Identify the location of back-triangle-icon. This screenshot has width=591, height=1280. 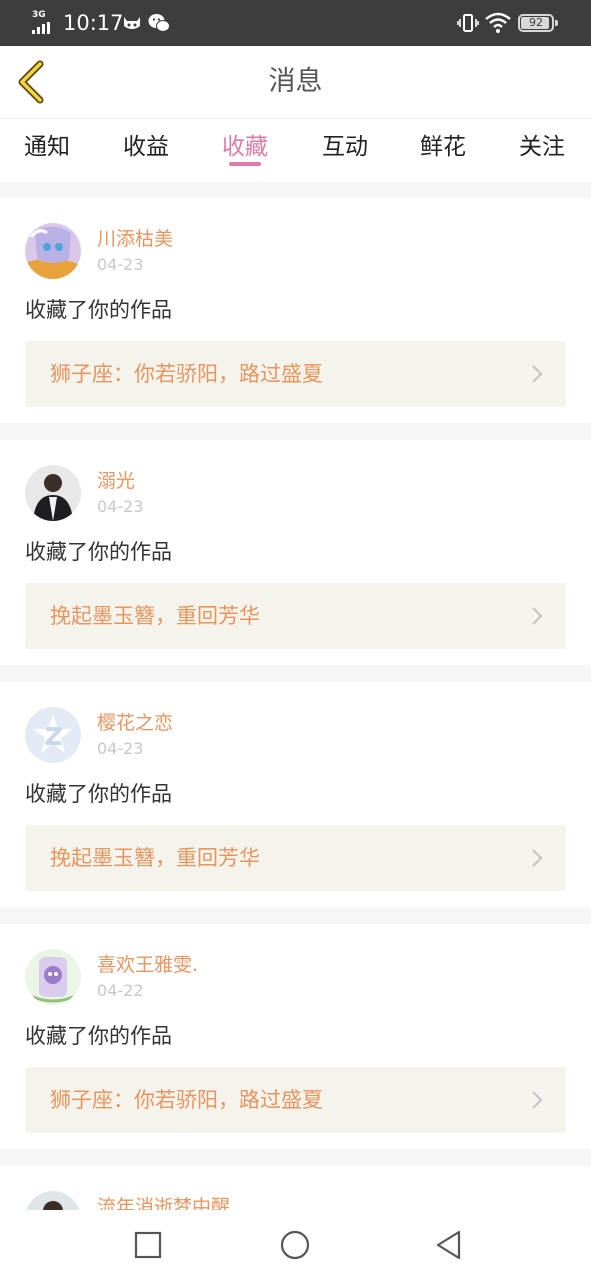
(449, 1245).